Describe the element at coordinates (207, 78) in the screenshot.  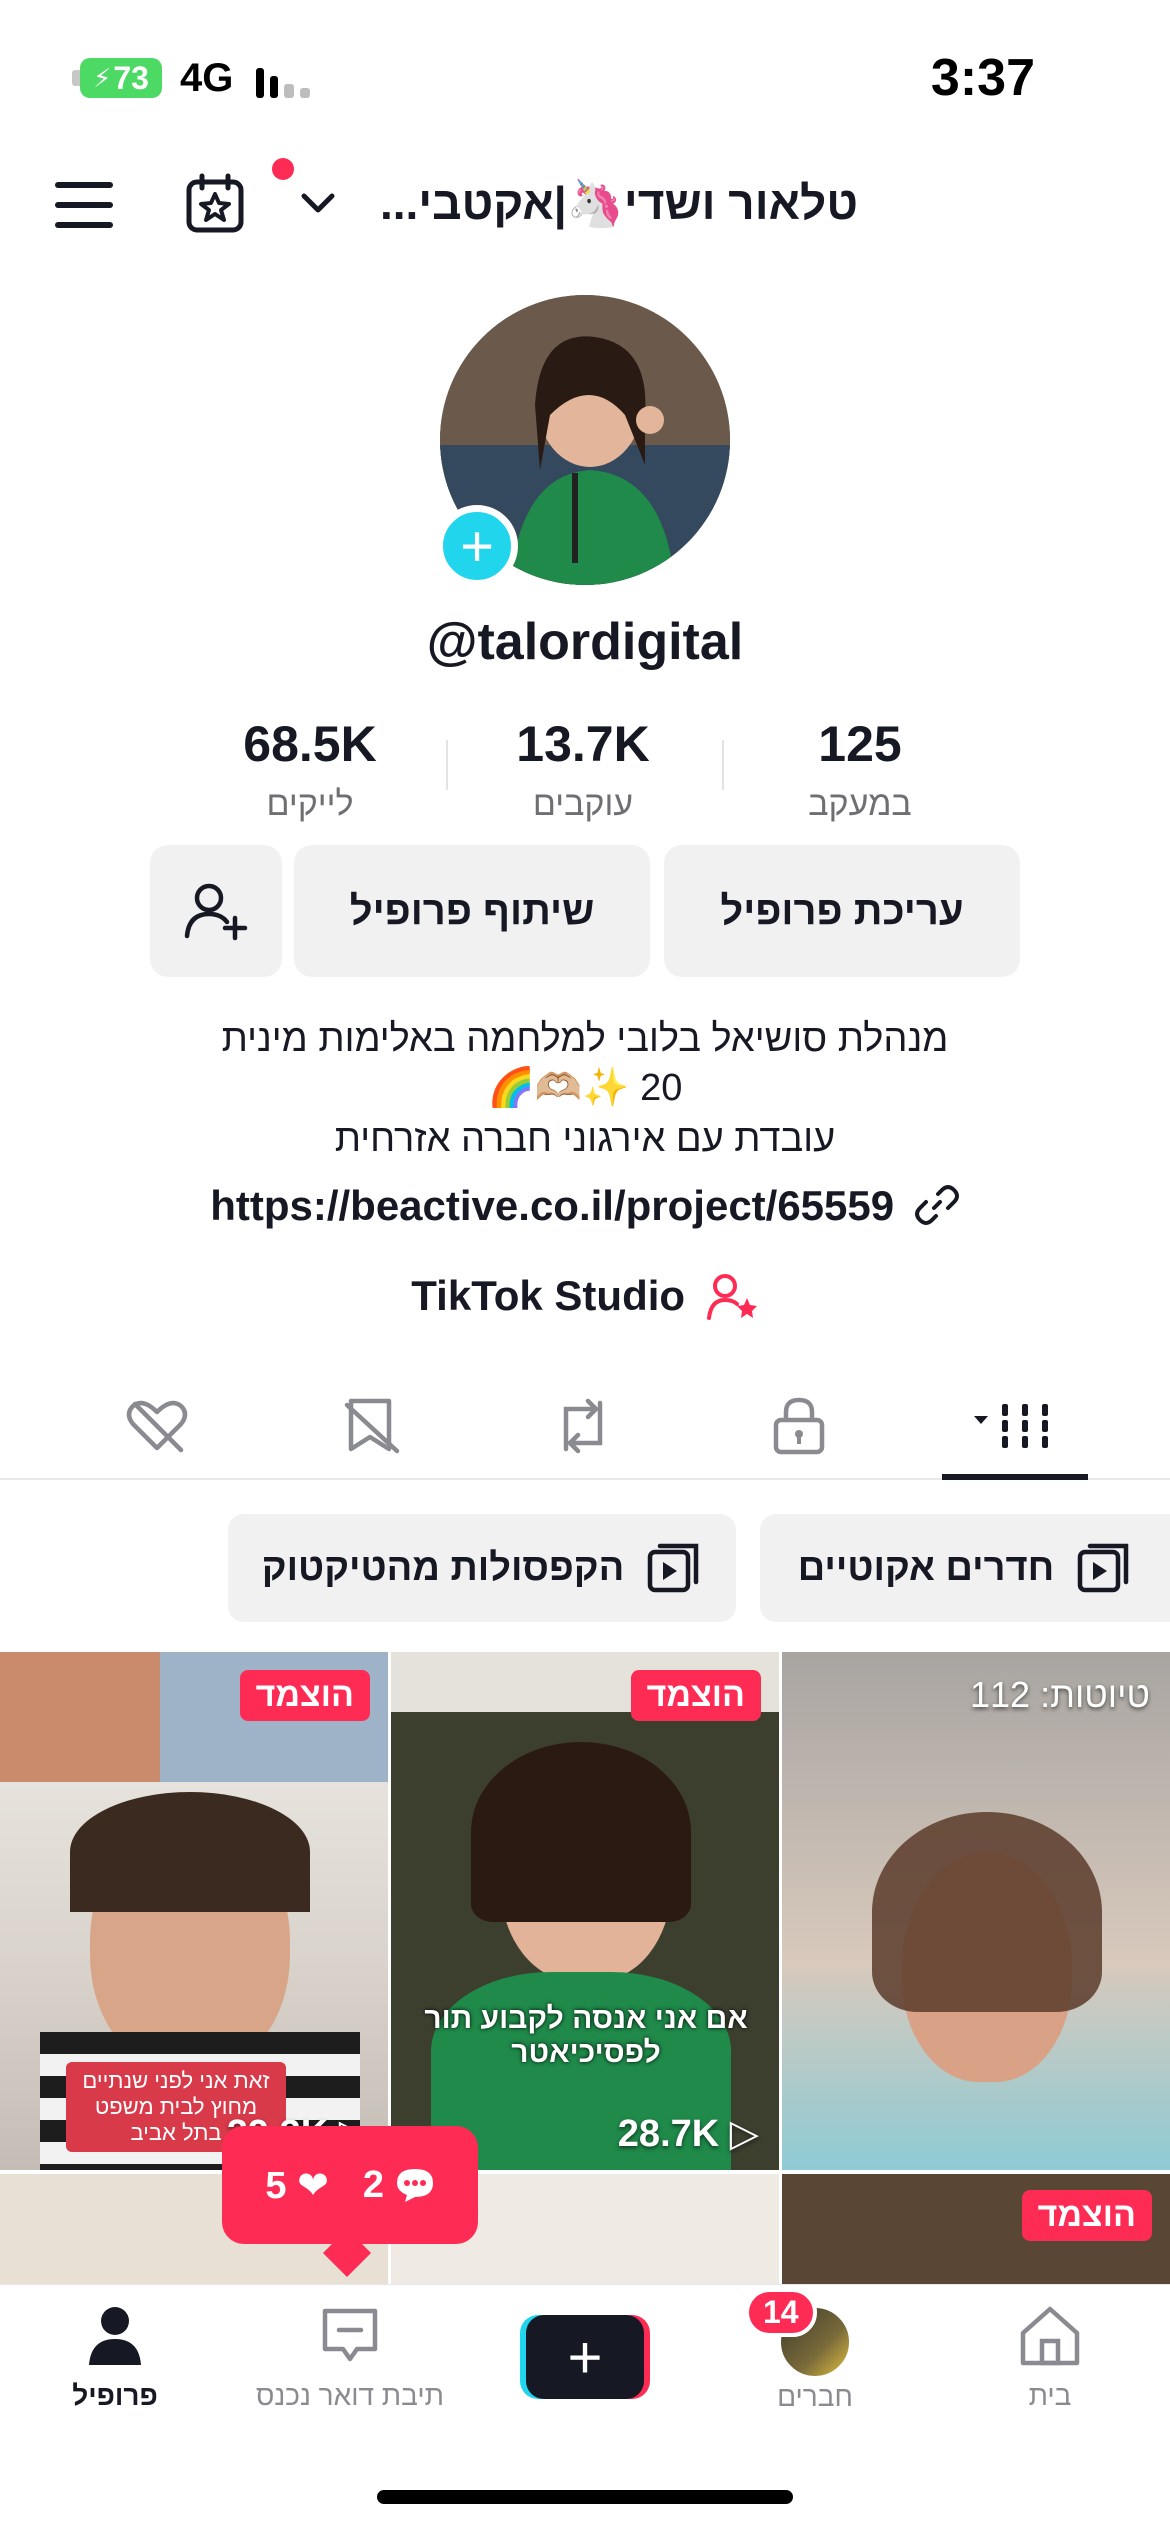
I see `network-type: 4G` at that location.